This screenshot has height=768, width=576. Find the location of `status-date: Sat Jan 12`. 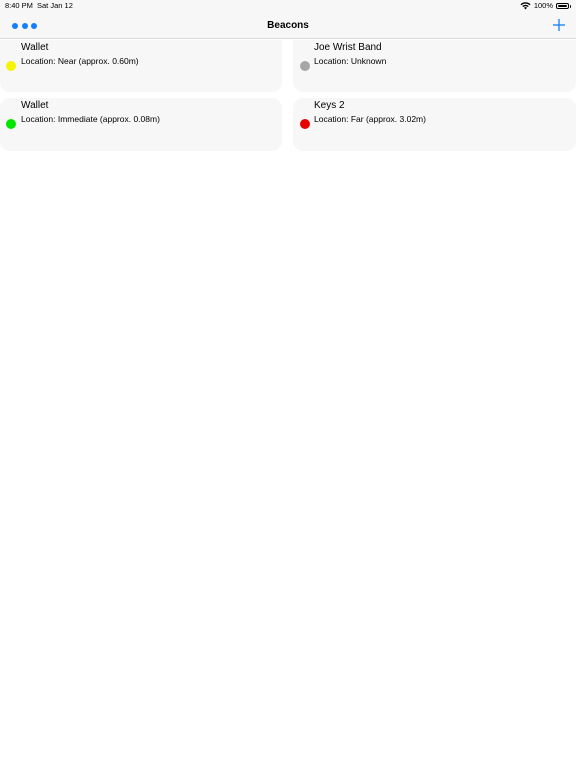

status-date: Sat Jan 12 is located at coordinates (55, 5).